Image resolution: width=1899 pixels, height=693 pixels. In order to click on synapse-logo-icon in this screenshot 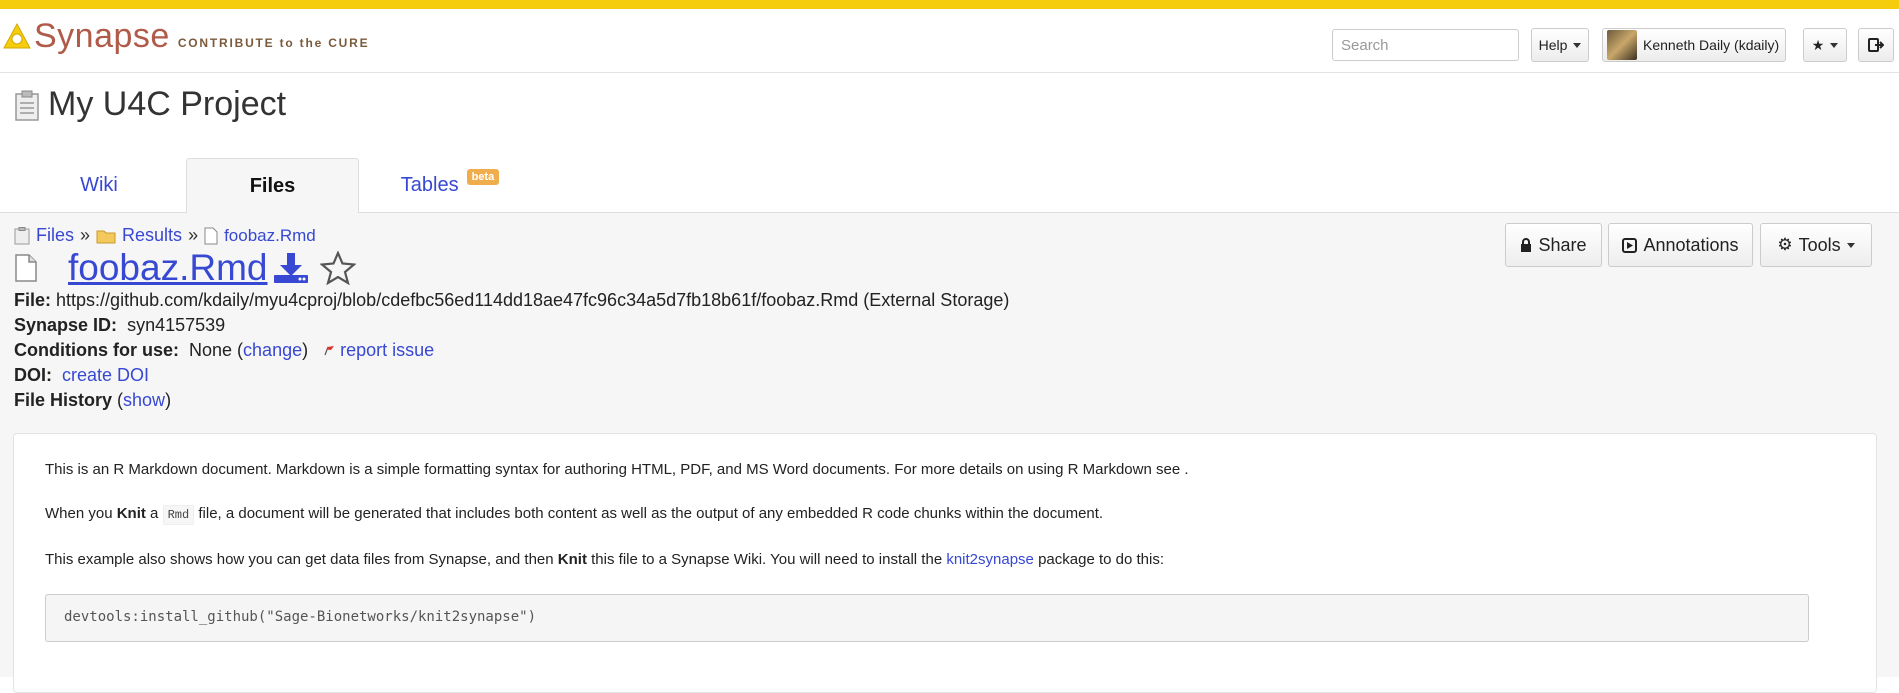, I will do `click(17, 35)`.